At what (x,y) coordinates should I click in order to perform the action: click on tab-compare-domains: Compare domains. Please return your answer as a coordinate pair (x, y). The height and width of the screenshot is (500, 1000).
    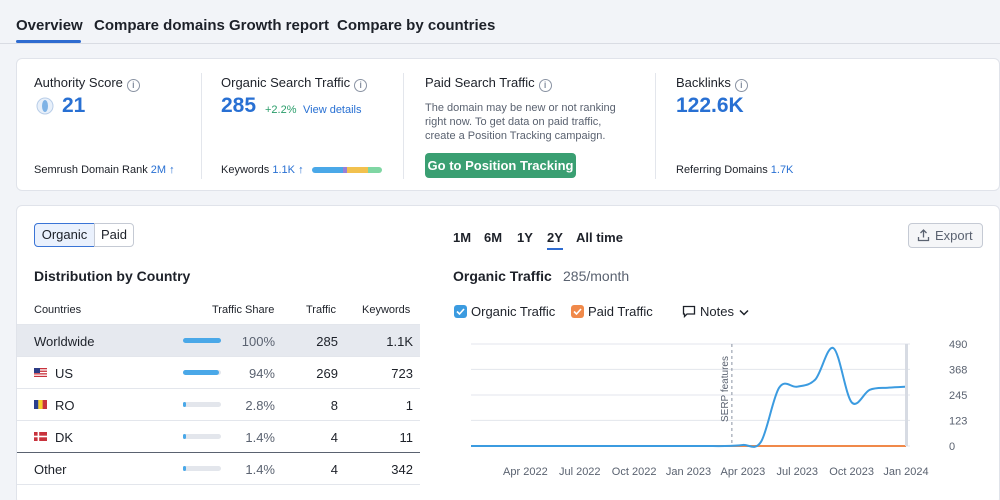
    Looking at the image, I should click on (159, 25).